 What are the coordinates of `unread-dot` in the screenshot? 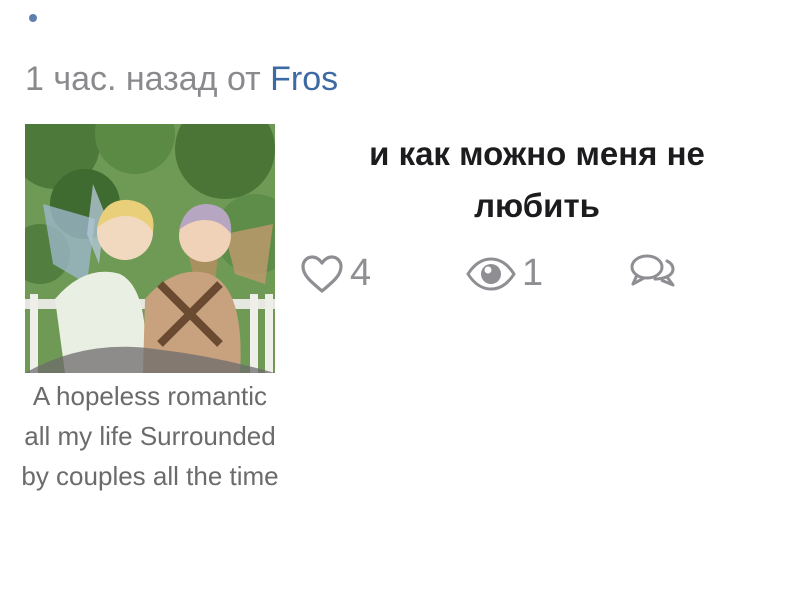 It's located at (33, 18).